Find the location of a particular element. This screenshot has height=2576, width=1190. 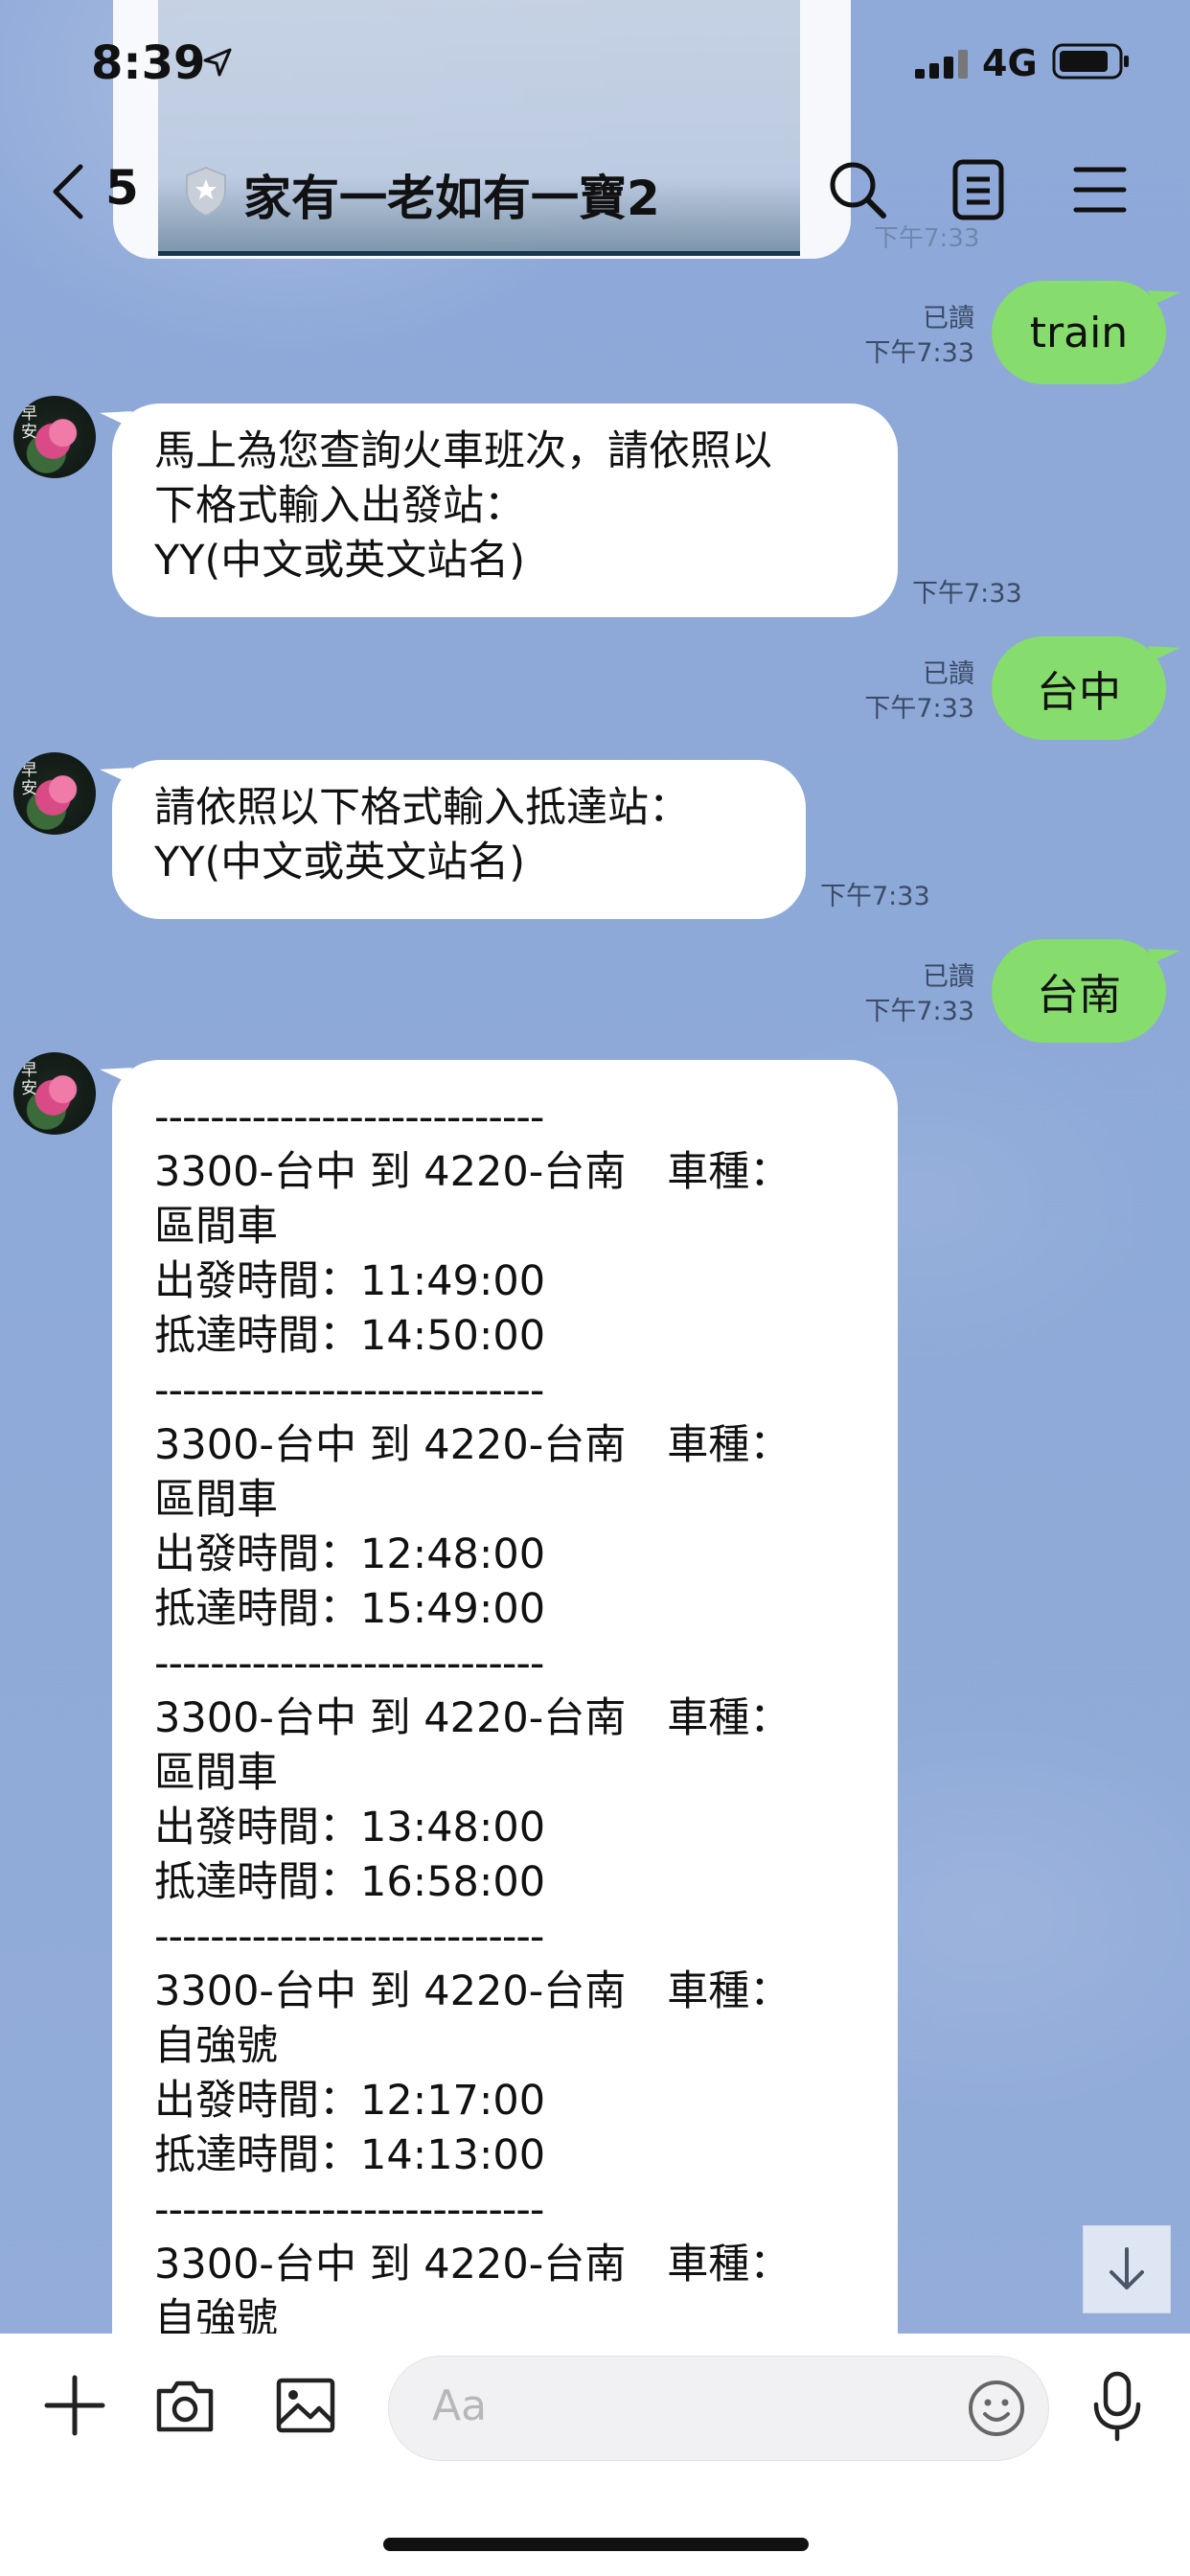

plus-icon is located at coordinates (74, 2405).